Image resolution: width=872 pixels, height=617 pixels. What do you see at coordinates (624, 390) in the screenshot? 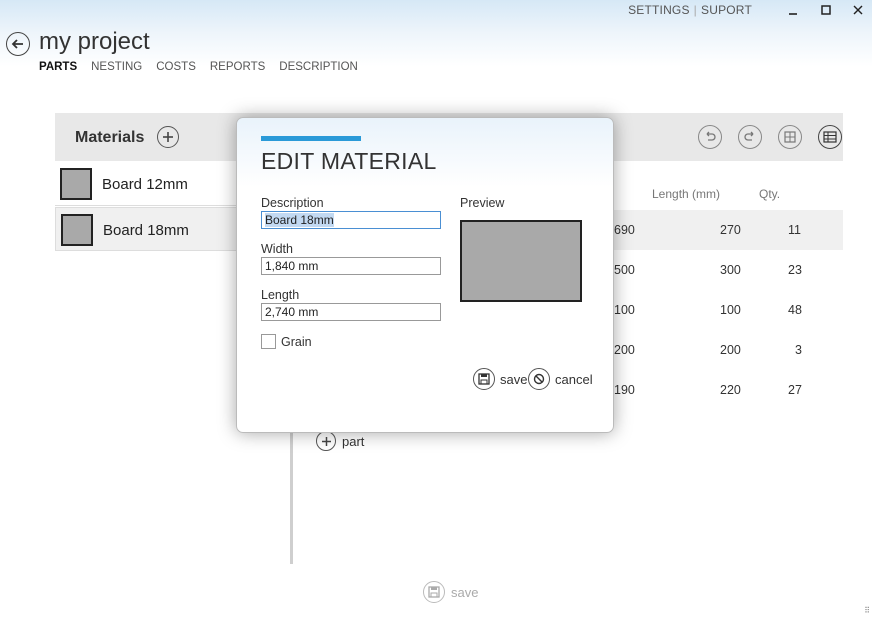
I see `cell-width: 190` at bounding box center [624, 390].